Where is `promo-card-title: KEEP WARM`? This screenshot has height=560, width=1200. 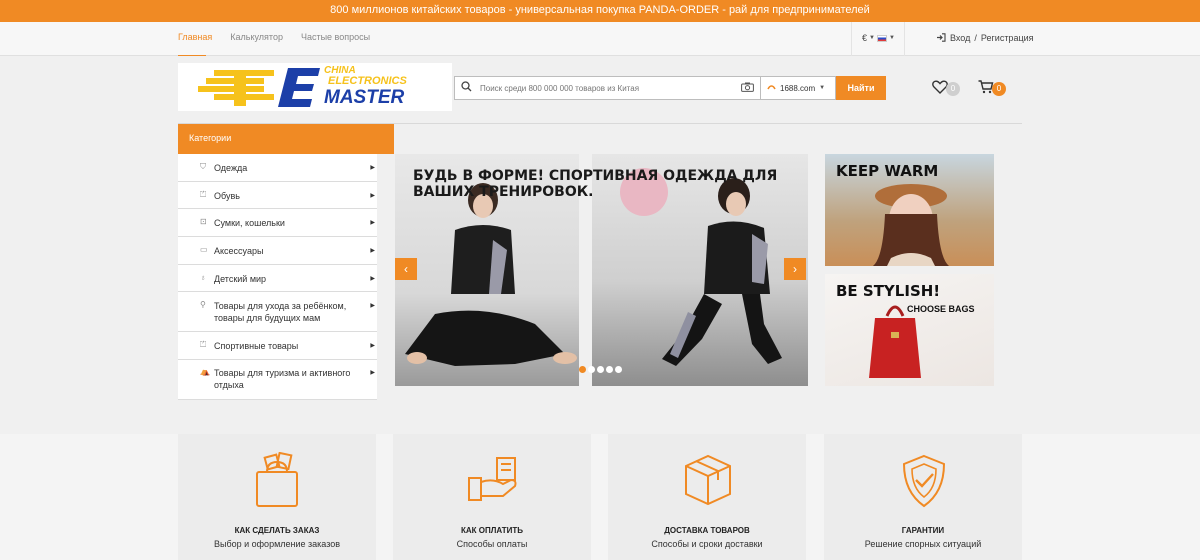 promo-card-title: KEEP WARM is located at coordinates (887, 171).